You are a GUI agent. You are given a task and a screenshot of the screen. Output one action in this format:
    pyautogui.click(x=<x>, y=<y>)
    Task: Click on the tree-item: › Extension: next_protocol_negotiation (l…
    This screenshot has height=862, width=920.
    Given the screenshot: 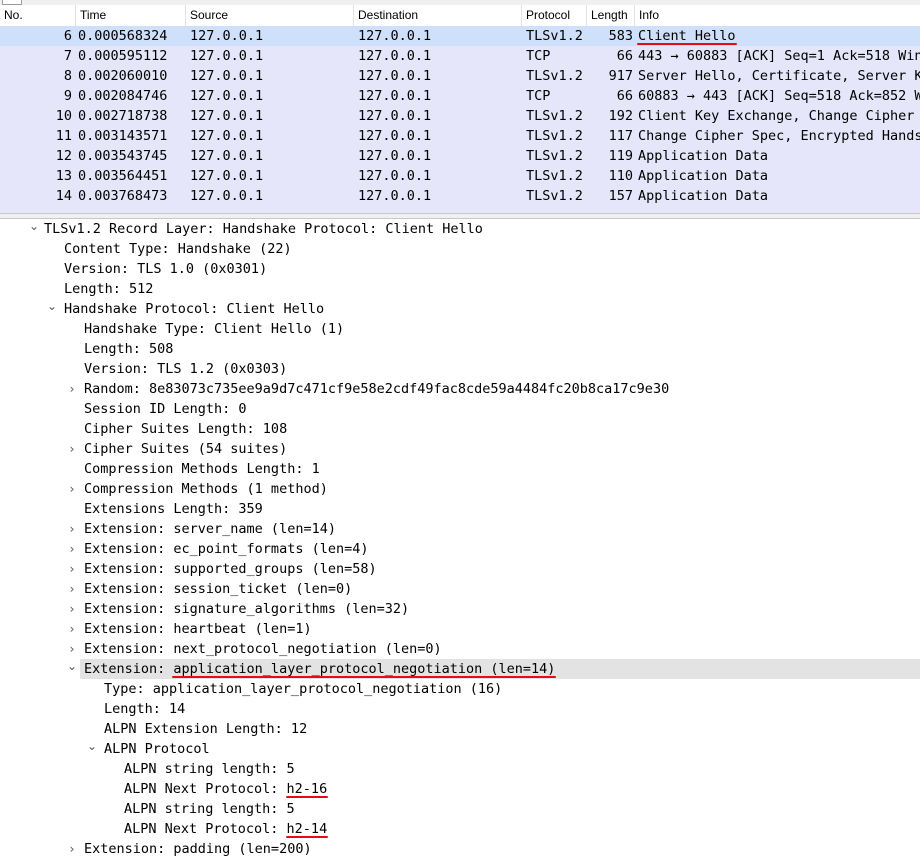 What is the action you would take?
    pyautogui.click(x=460, y=649)
    